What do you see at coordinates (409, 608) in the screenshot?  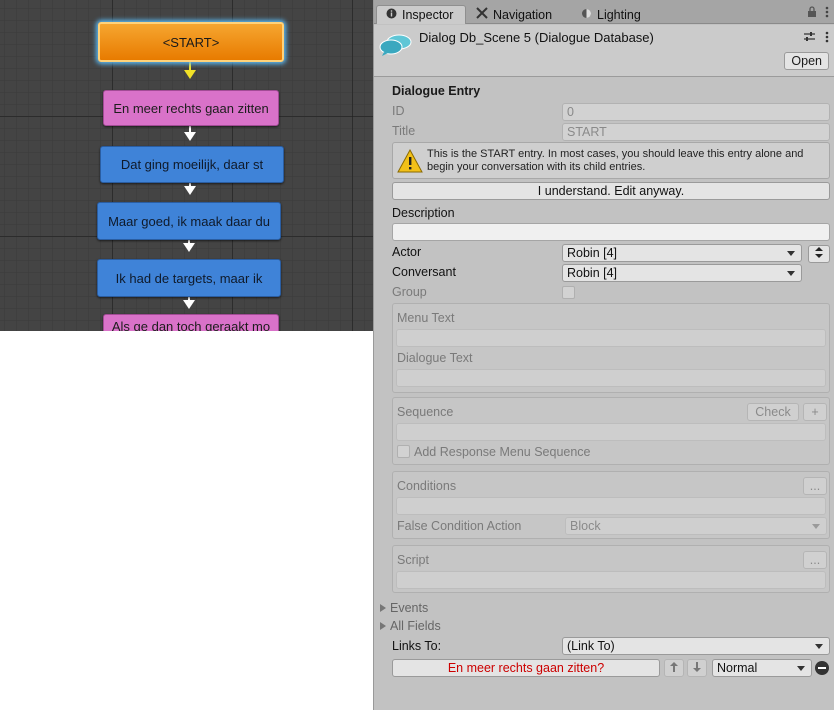 I see `events-label: Events` at bounding box center [409, 608].